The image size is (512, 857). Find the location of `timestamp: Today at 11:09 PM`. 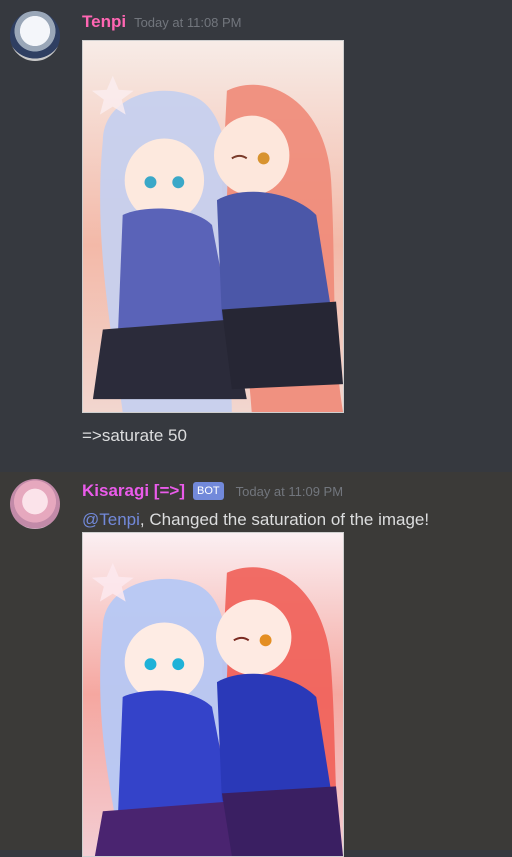

timestamp: Today at 11:09 PM is located at coordinates (289, 491).